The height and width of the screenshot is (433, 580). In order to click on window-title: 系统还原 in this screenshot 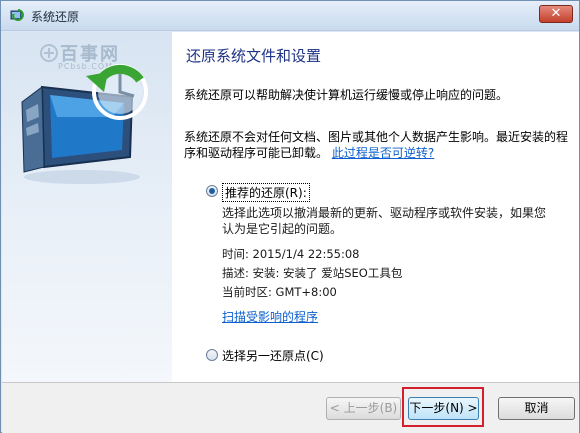, I will do `click(55, 17)`.